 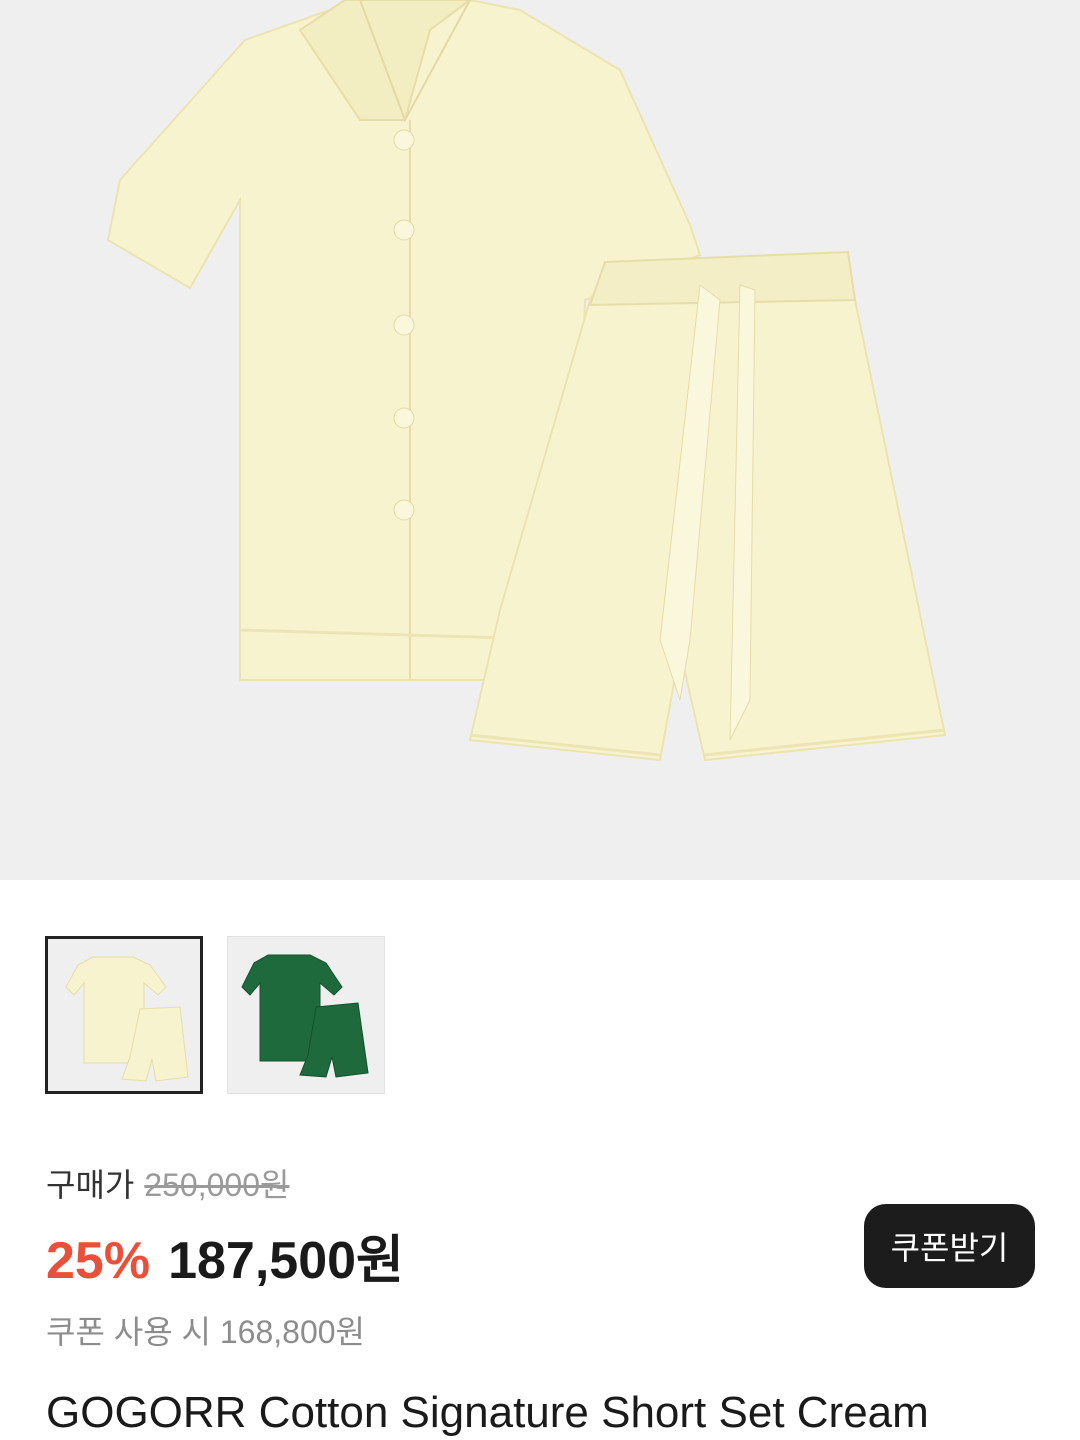 I want to click on thumbnail-cream-image, so click(x=127, y=1019).